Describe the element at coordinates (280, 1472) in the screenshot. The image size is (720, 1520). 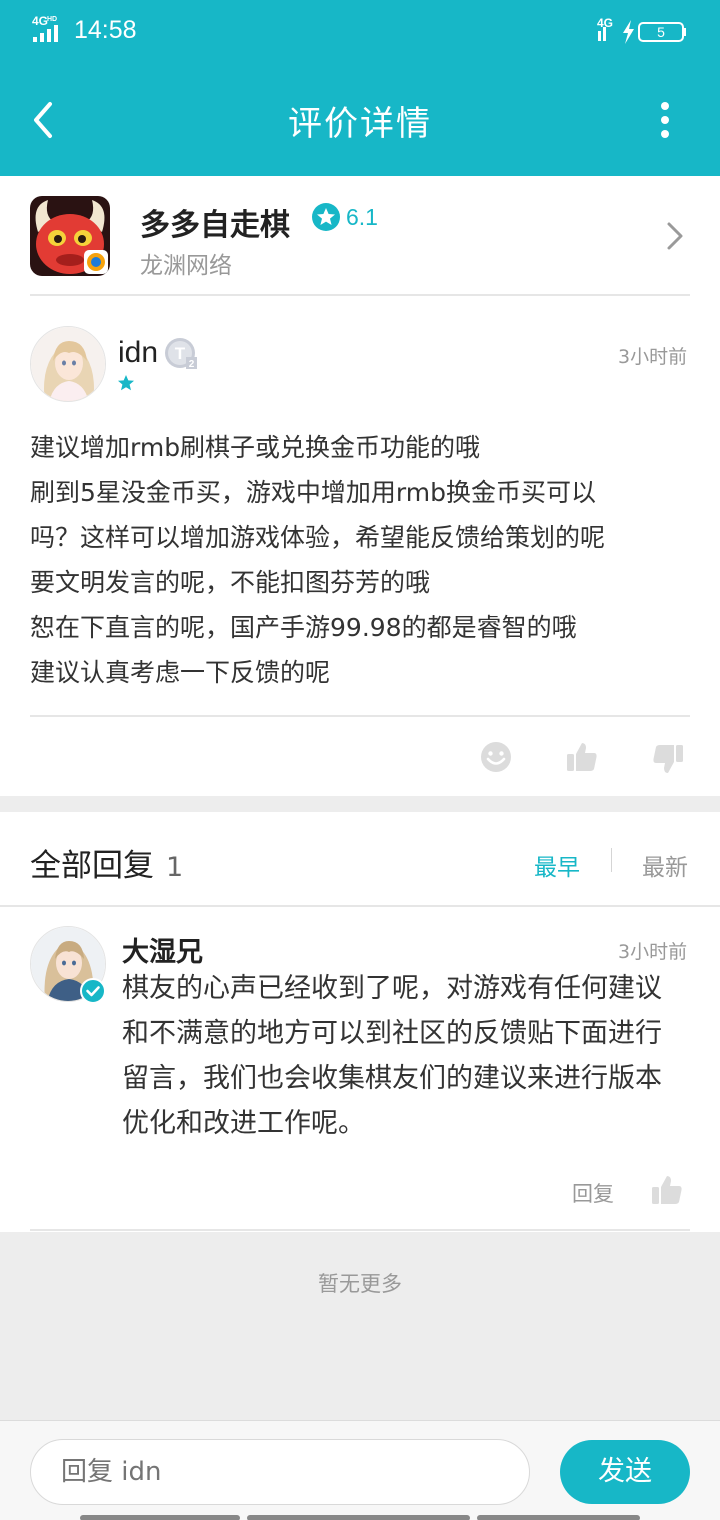
I see `reply-input` at that location.